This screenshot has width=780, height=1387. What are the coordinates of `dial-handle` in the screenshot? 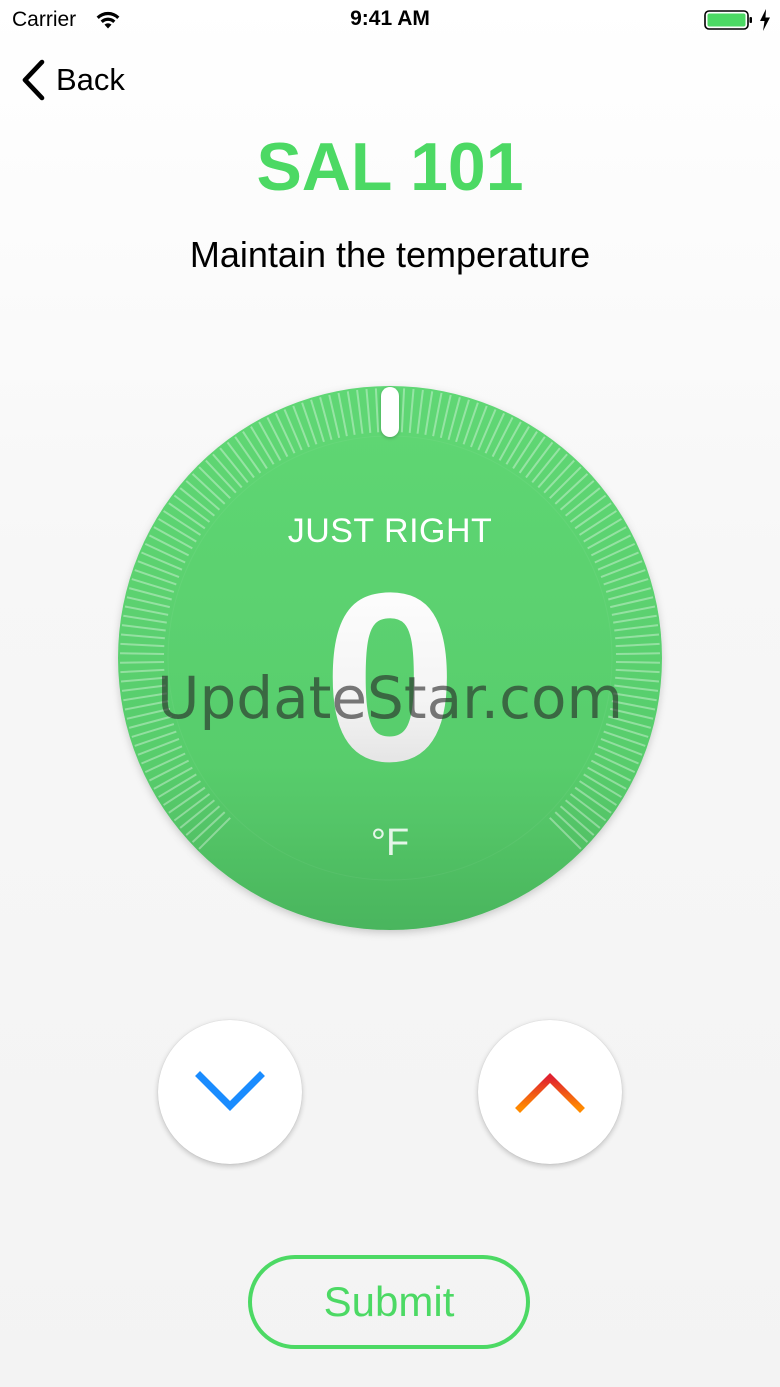 It's located at (390, 412).